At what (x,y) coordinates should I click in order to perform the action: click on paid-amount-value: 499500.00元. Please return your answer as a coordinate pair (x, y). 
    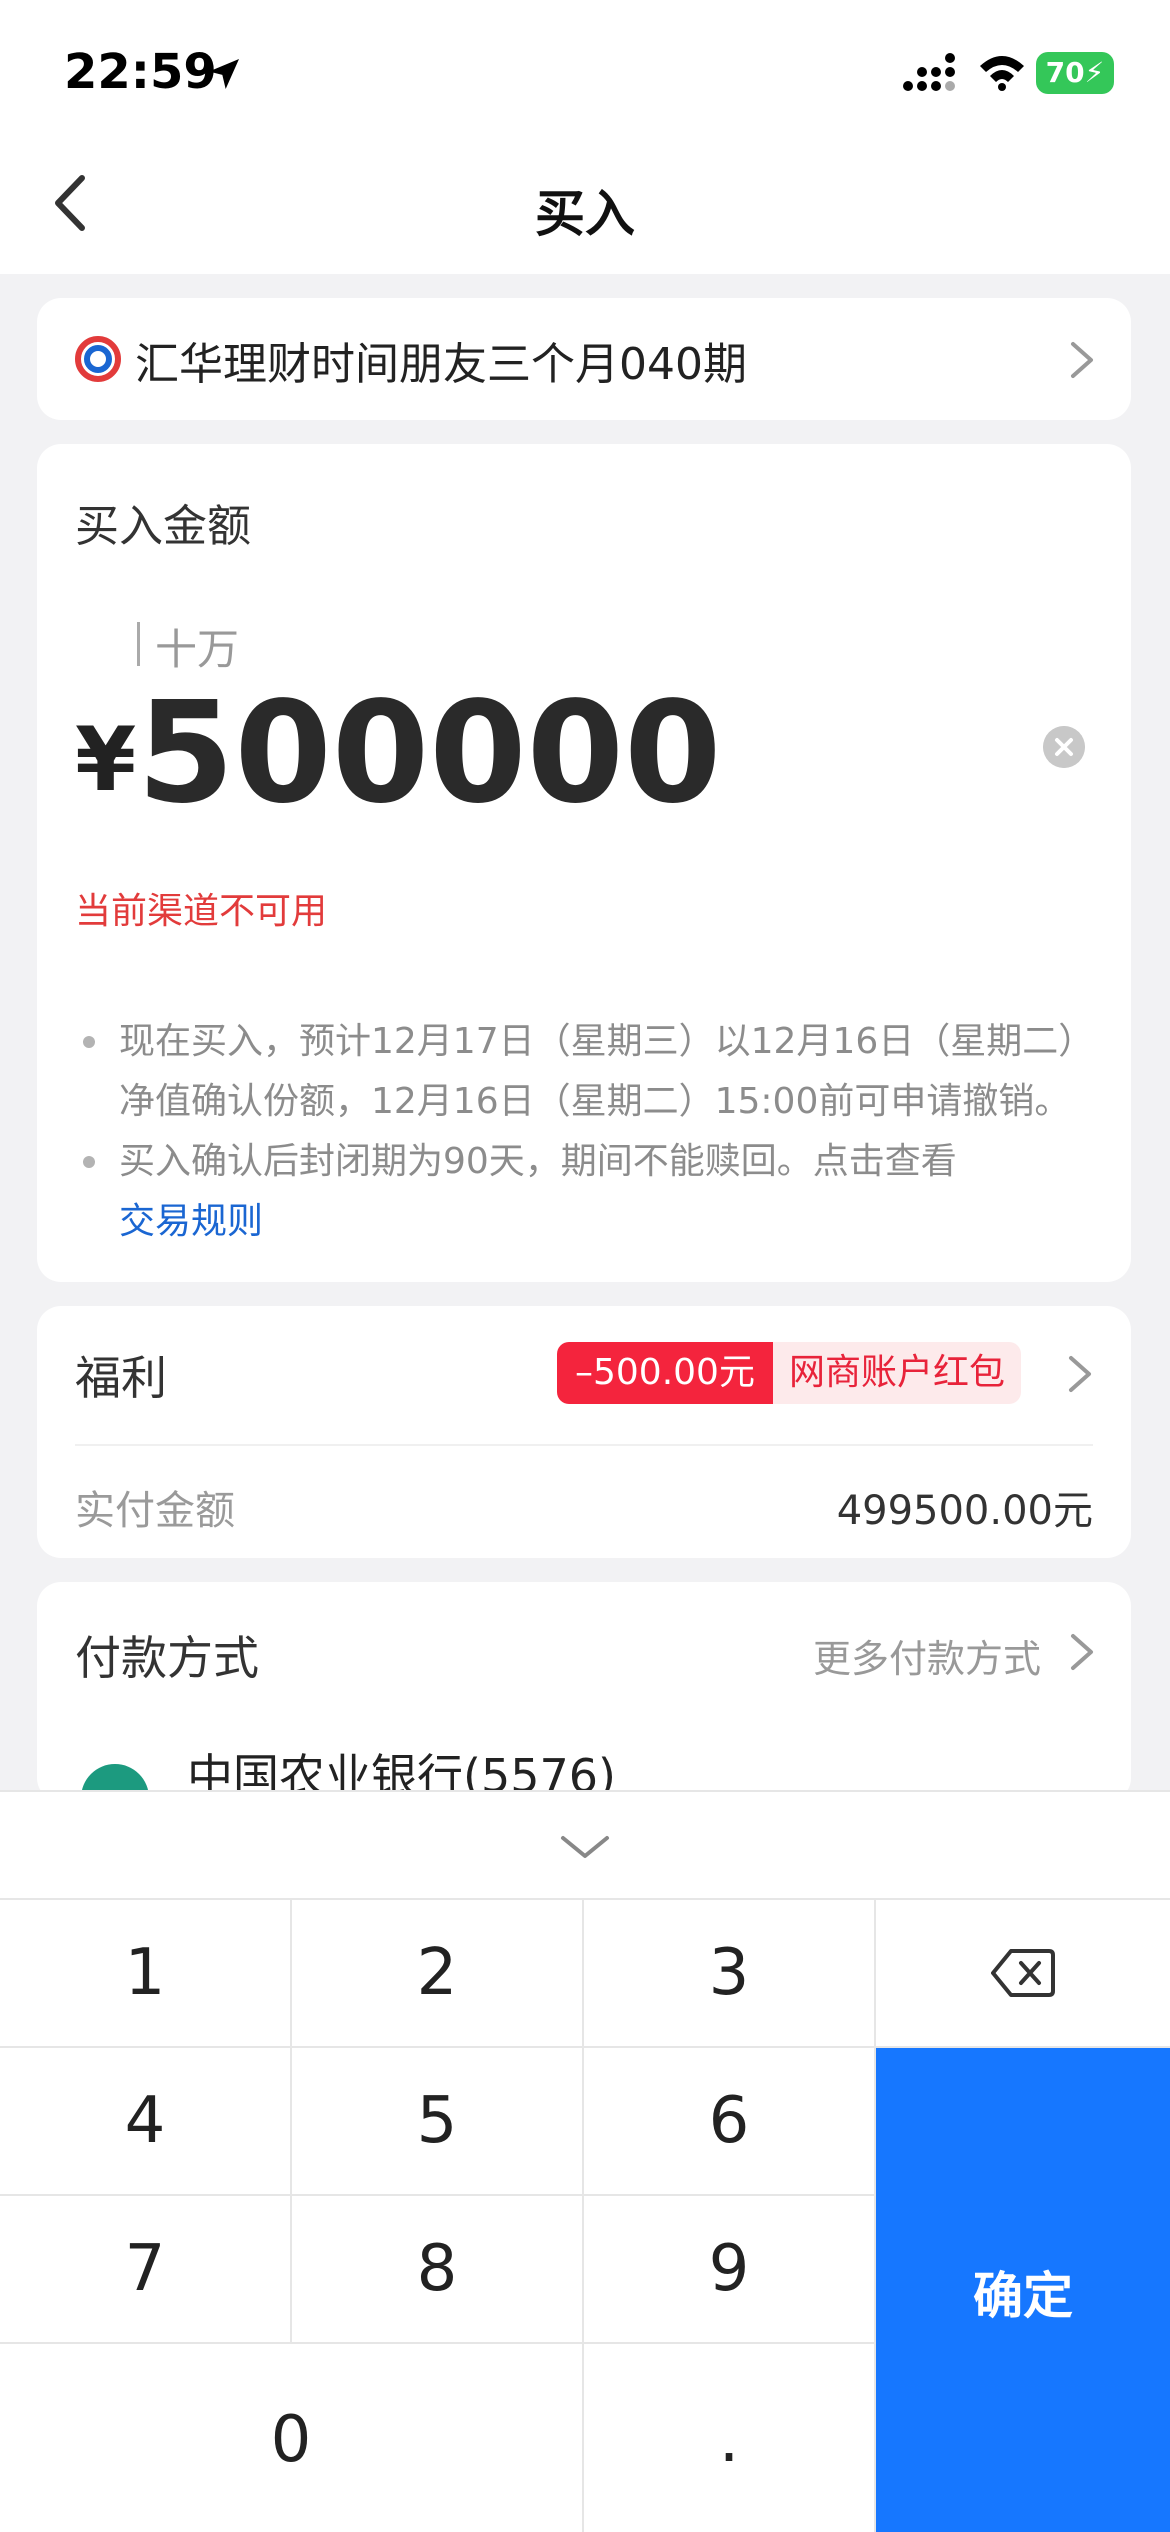
    Looking at the image, I should click on (964, 1511).